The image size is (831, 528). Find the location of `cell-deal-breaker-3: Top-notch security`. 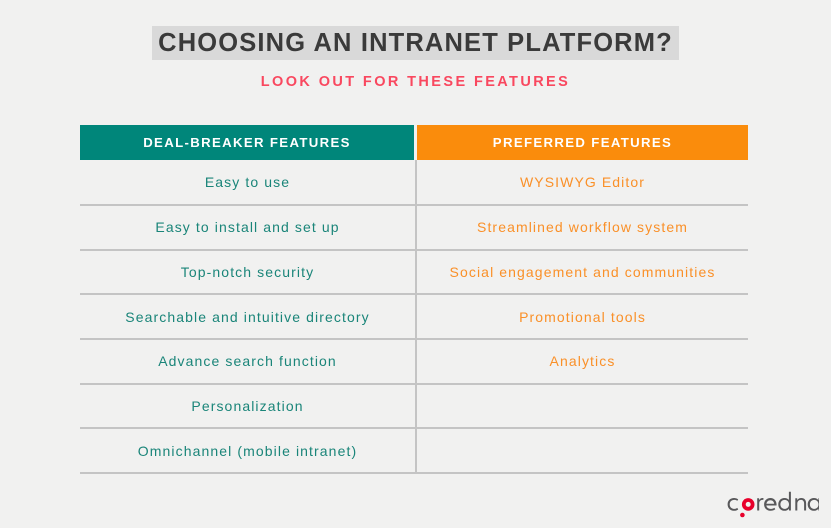

cell-deal-breaker-3: Top-notch security is located at coordinates (247, 272).